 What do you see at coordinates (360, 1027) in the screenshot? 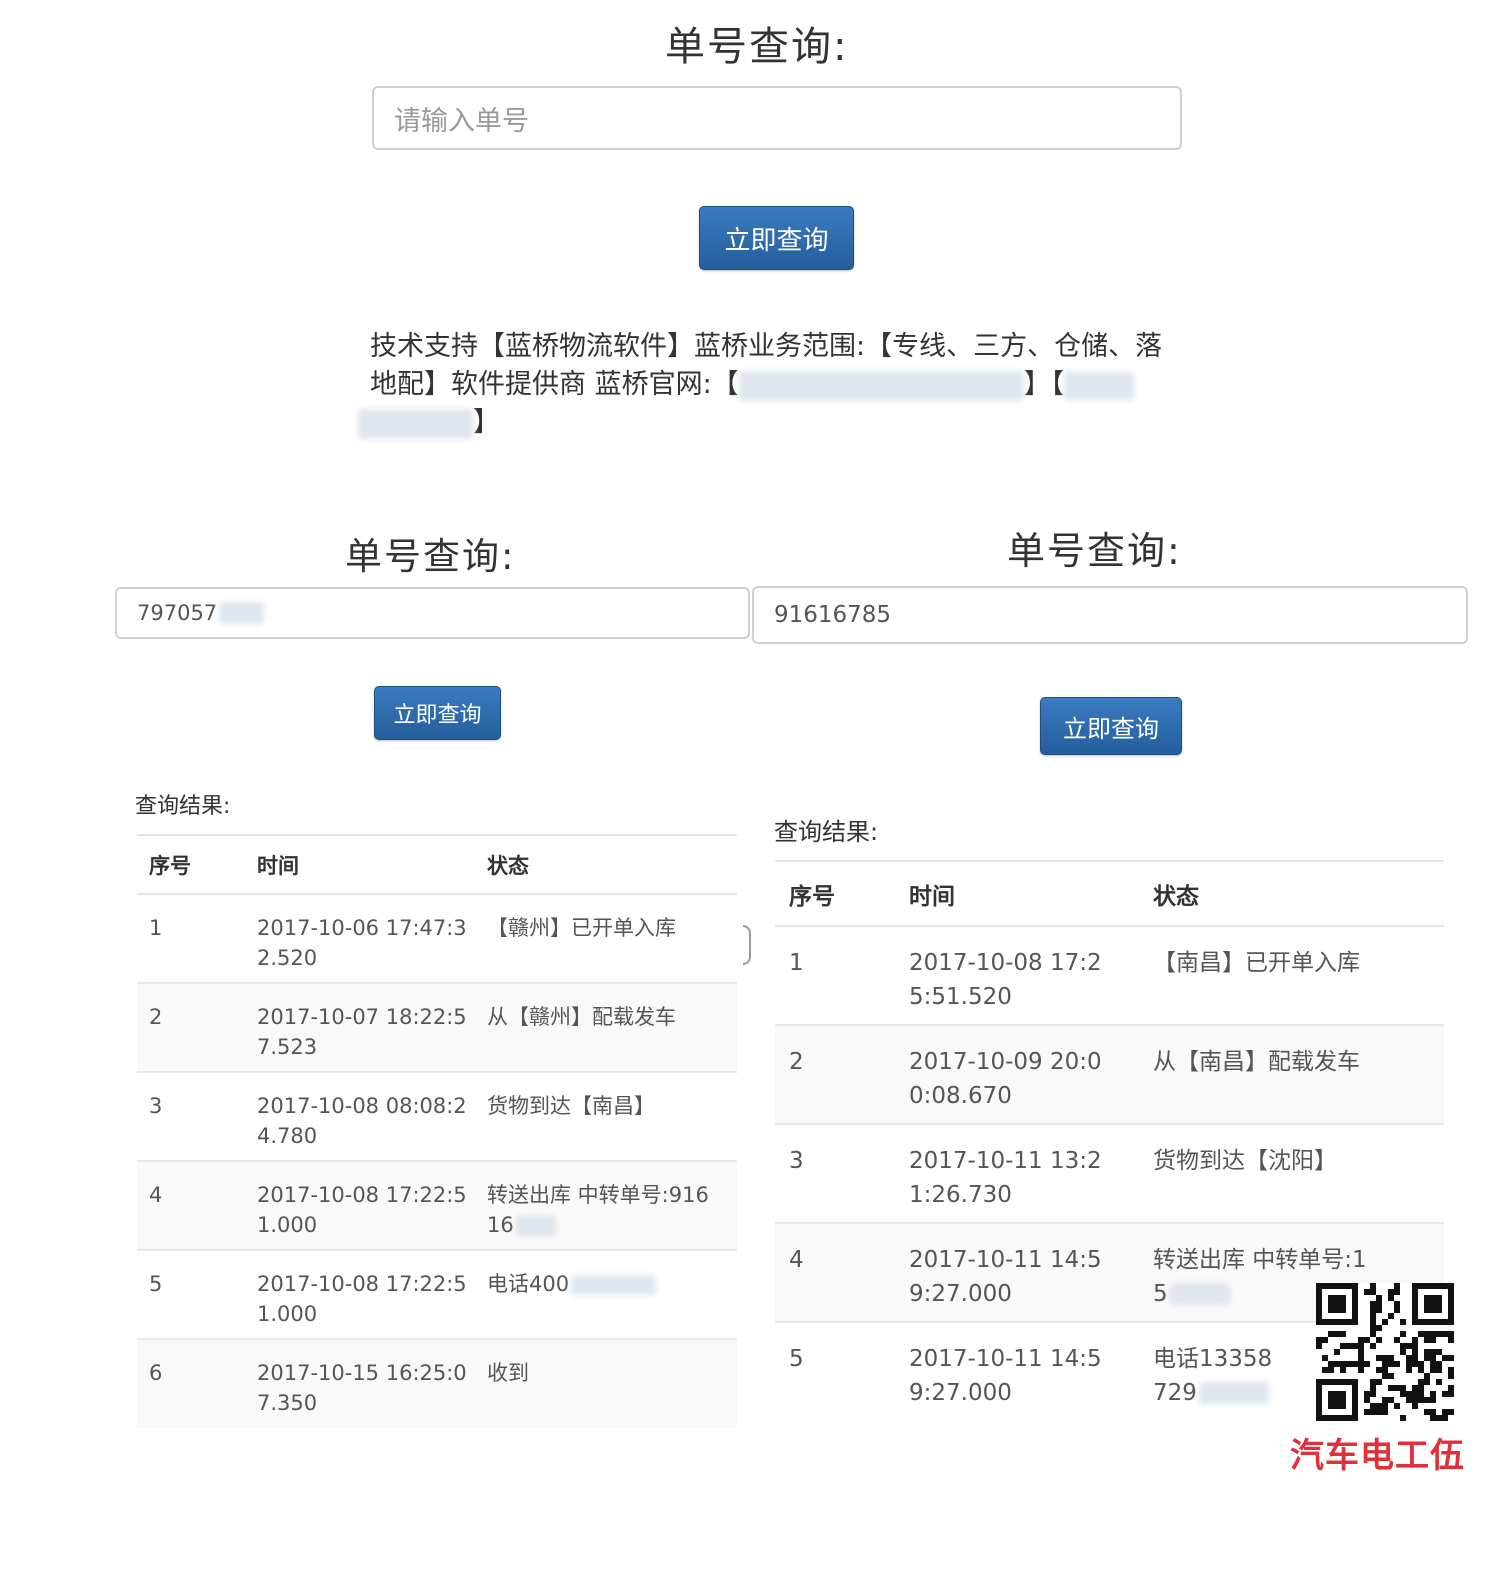
I see `cell-time: 2017-10-07 18:22:5 7.523` at bounding box center [360, 1027].